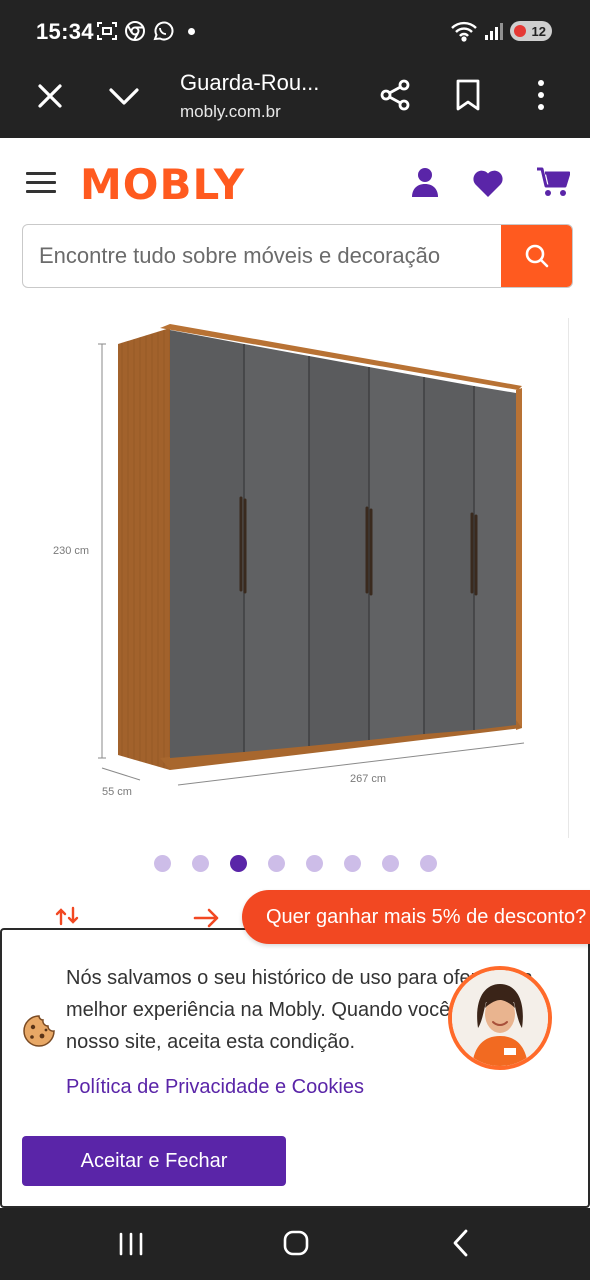 This screenshot has height=1280, width=590. I want to click on battery-level: 12, so click(538, 31).